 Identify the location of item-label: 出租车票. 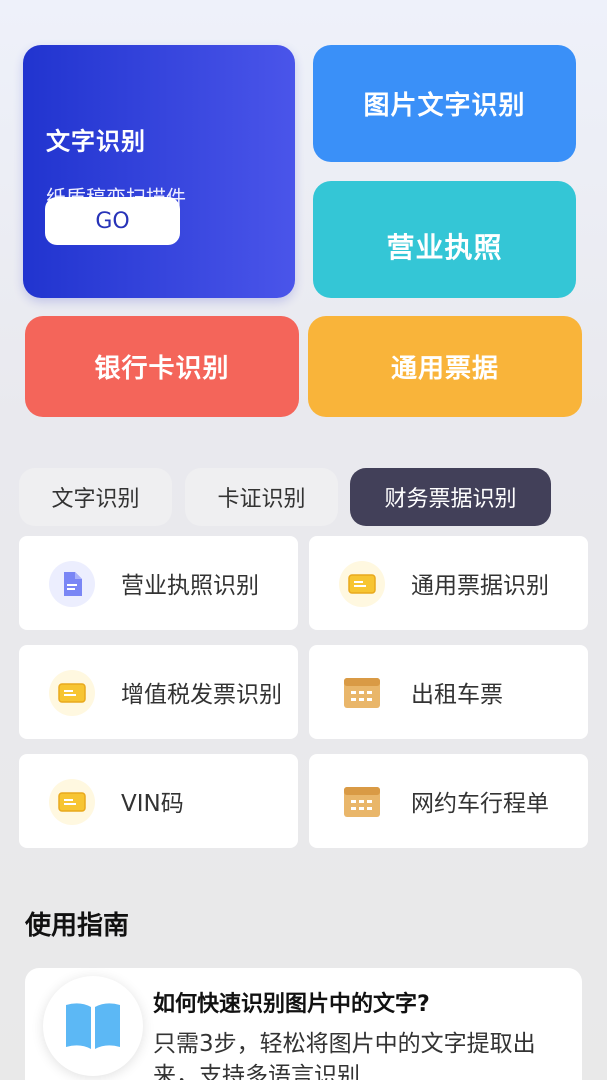
(457, 695).